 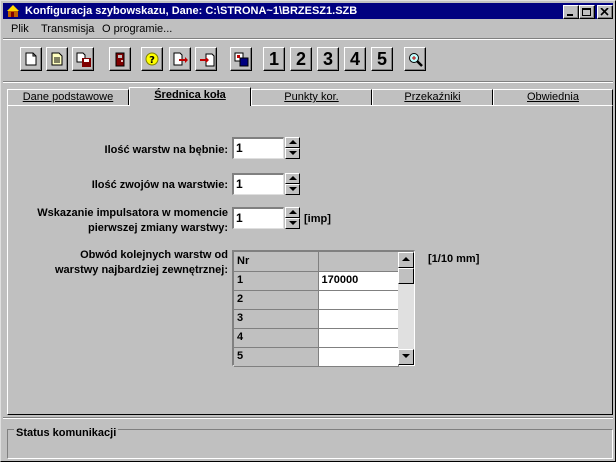 I want to click on circumference-unit: [1/10 mm], so click(x=454, y=259).